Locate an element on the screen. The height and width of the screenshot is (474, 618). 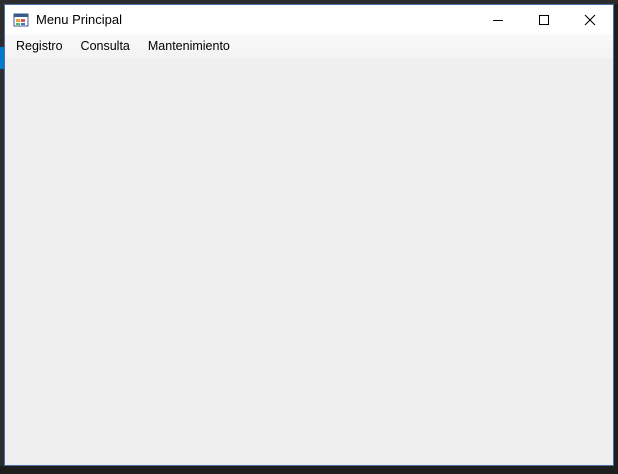
maximize-button is located at coordinates (544, 19).